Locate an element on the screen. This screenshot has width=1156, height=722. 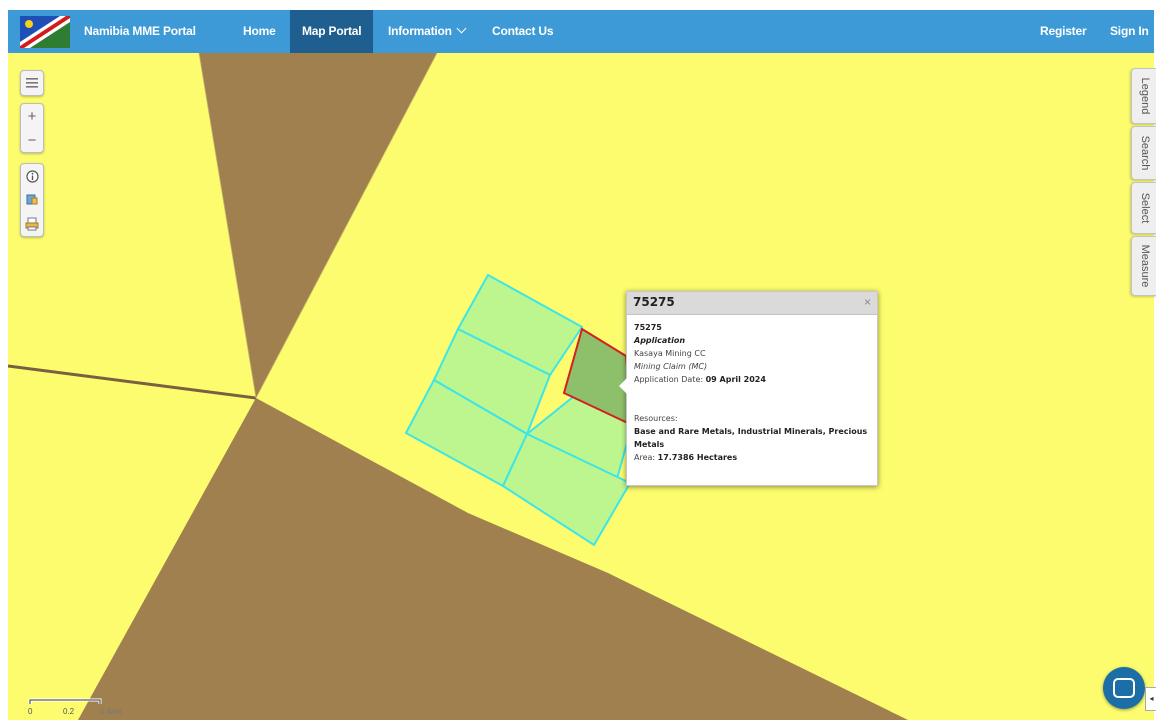
claim-id: 75275 is located at coordinates (648, 327).